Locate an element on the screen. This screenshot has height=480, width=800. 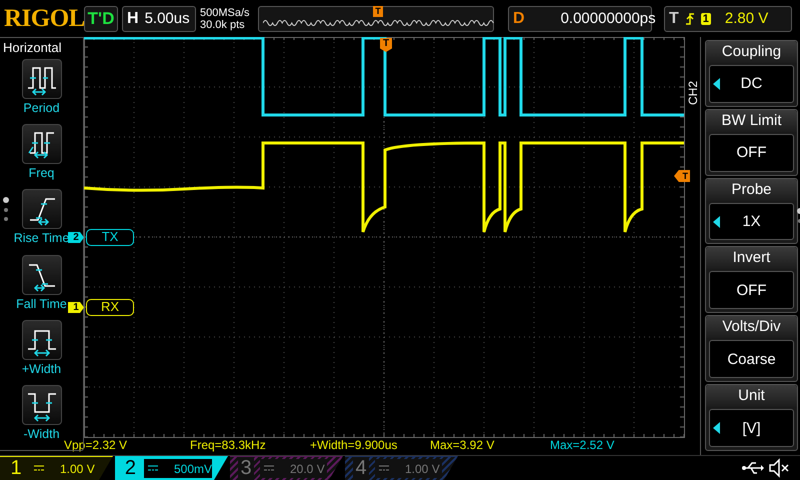
trigger-source: 1 is located at coordinates (705, 18).